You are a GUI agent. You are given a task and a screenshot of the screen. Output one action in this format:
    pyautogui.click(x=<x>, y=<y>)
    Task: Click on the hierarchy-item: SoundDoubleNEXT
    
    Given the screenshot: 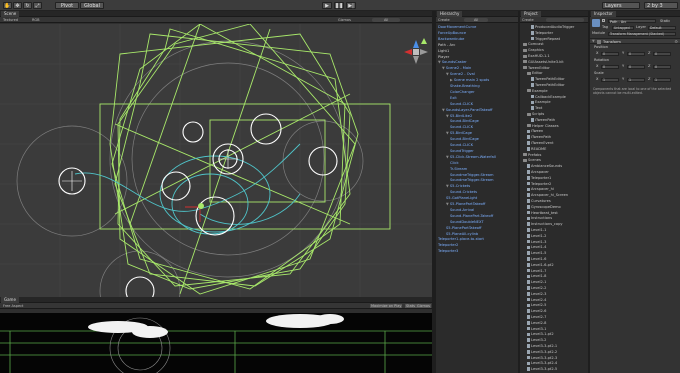 What is the action you would take?
    pyautogui.click(x=467, y=222)
    